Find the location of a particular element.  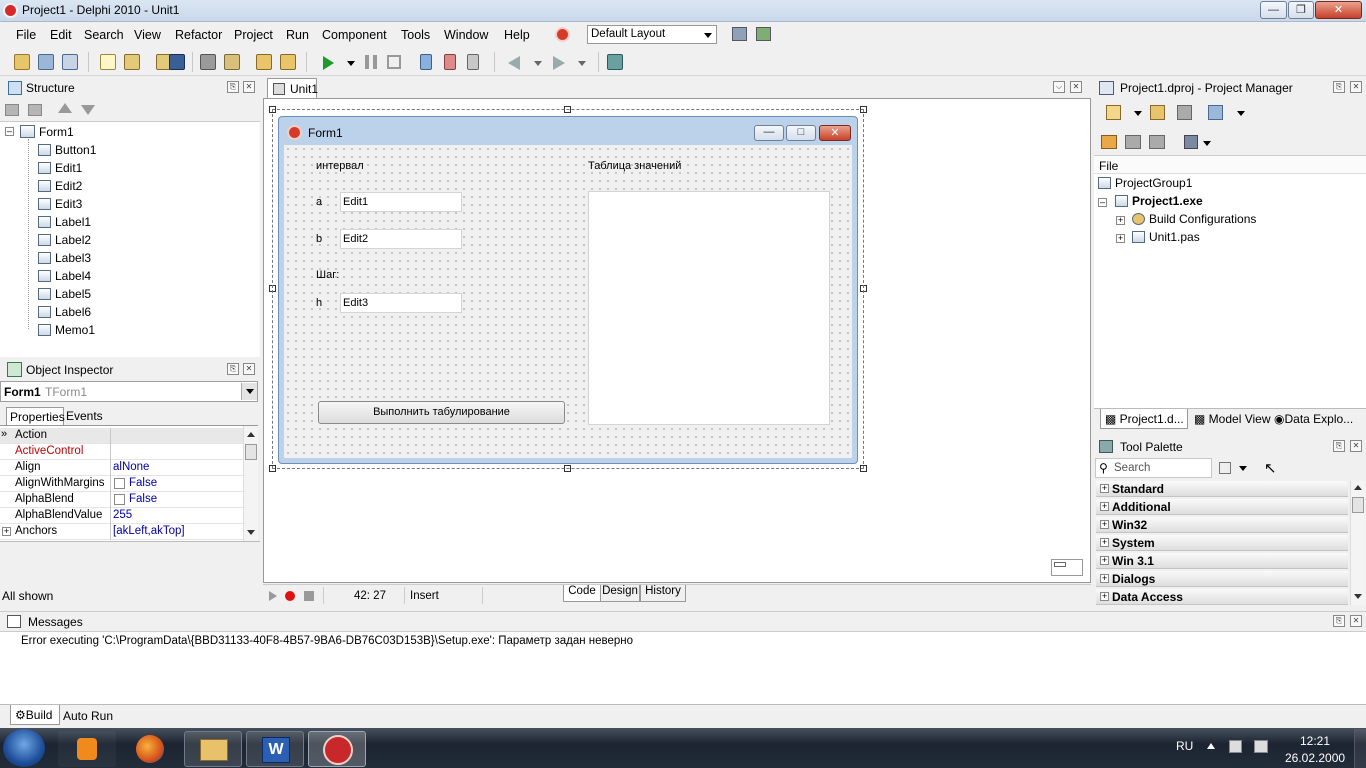

forward-dropdown-icon is located at coordinates (582, 63).